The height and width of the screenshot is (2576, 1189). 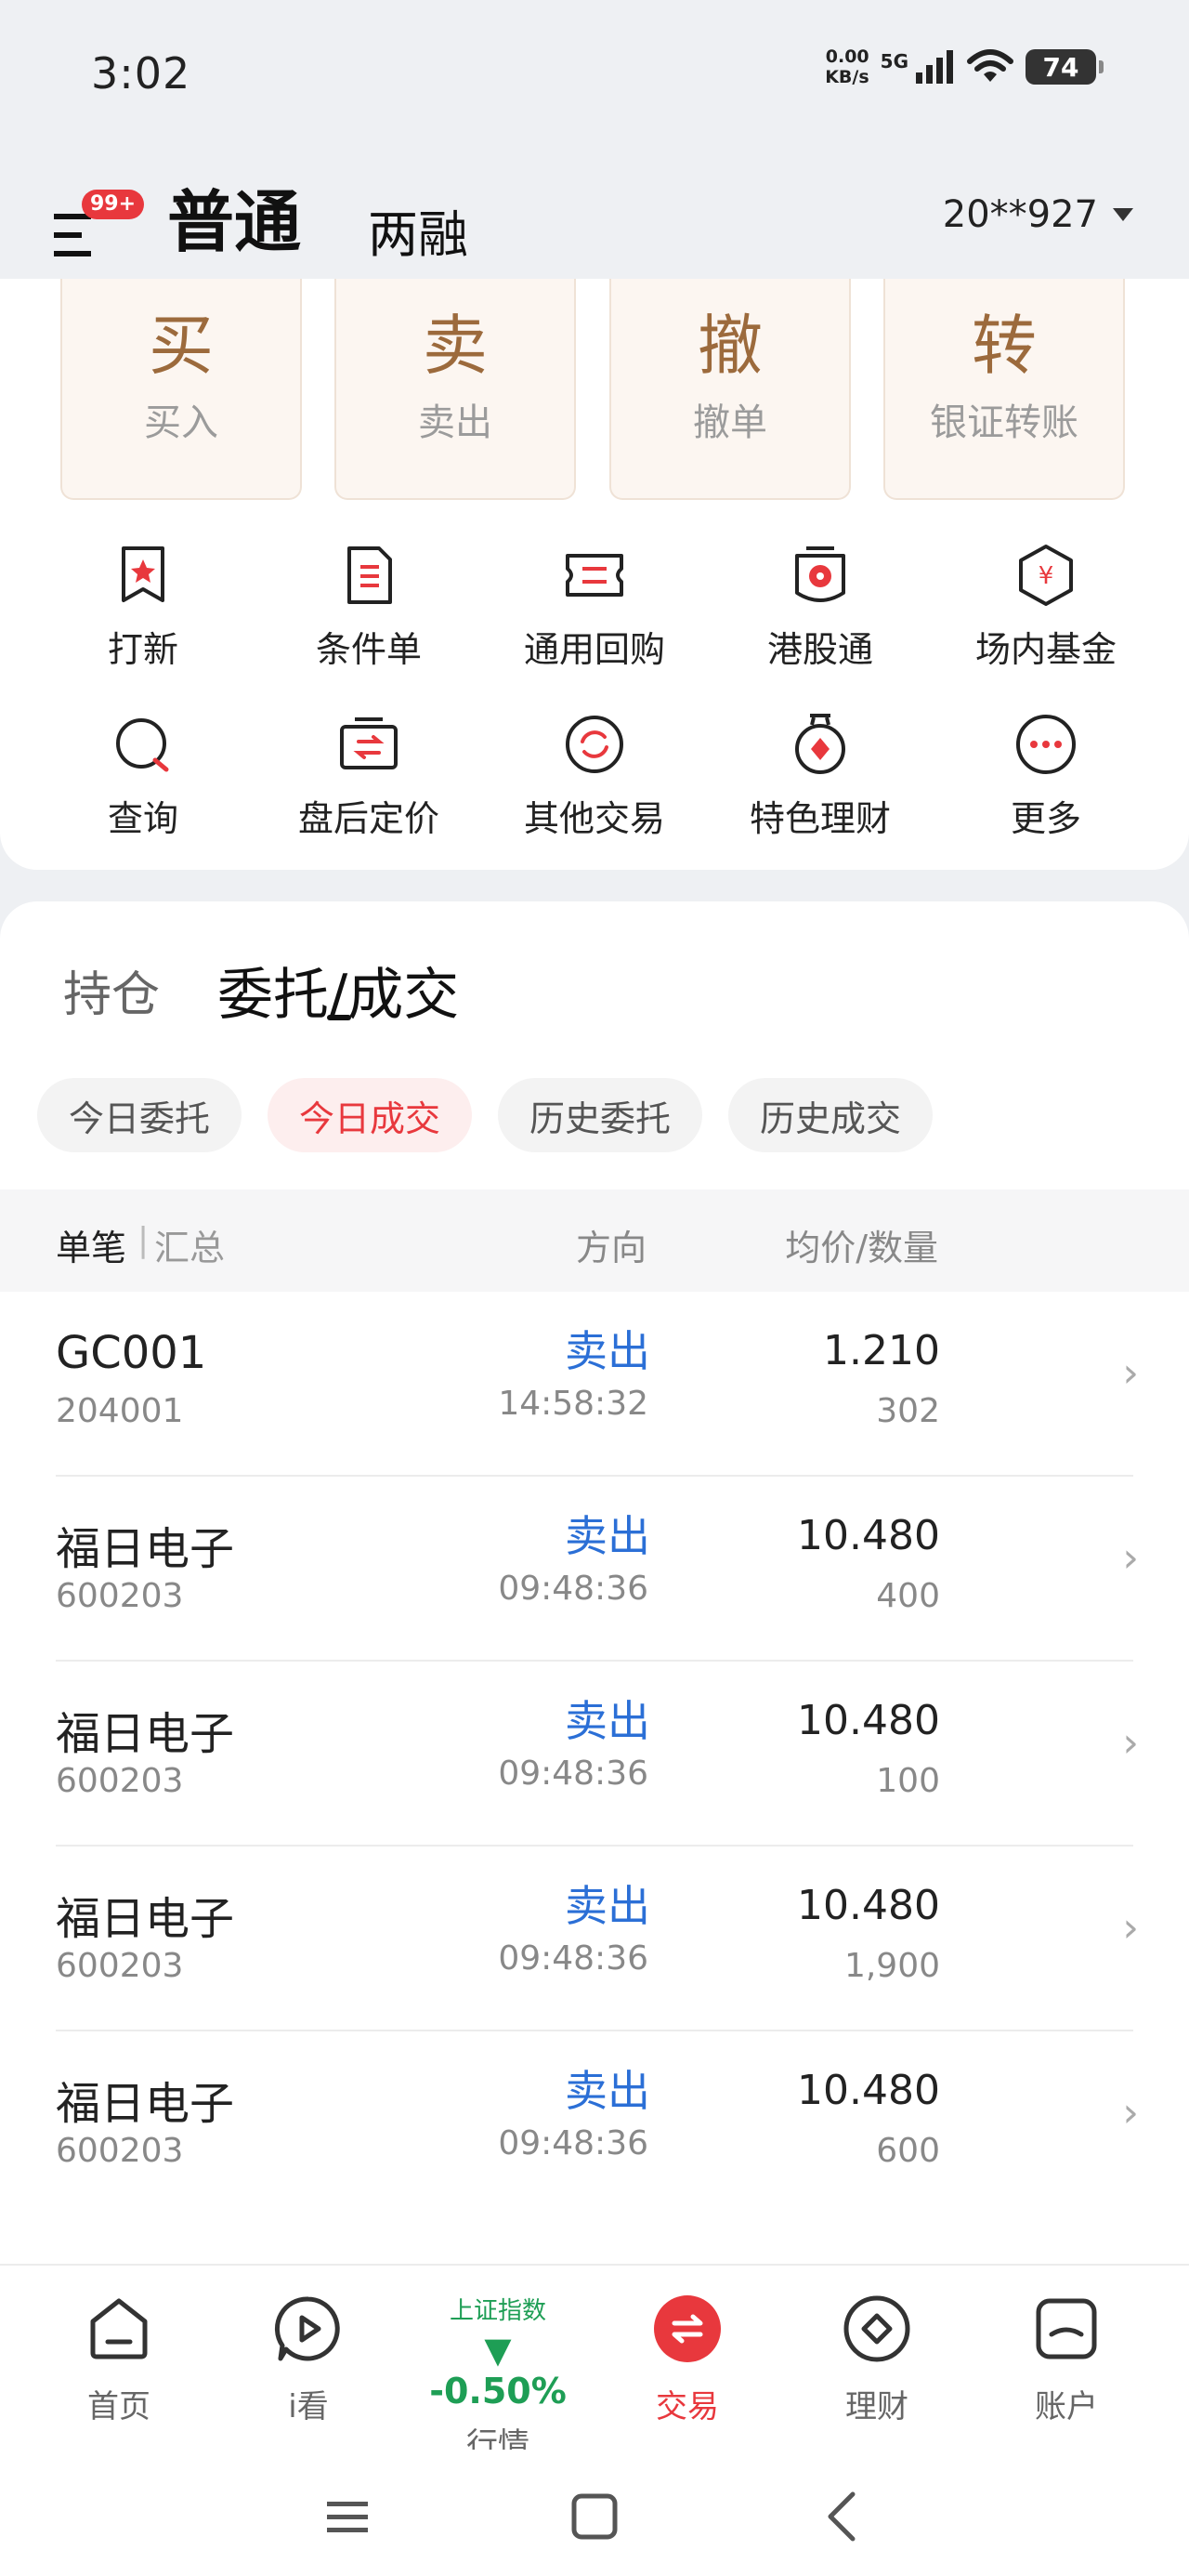 I want to click on trade-row: 福日电子 600203 卖出 09:48:36 10.480 600 ›, so click(x=594, y=2123).